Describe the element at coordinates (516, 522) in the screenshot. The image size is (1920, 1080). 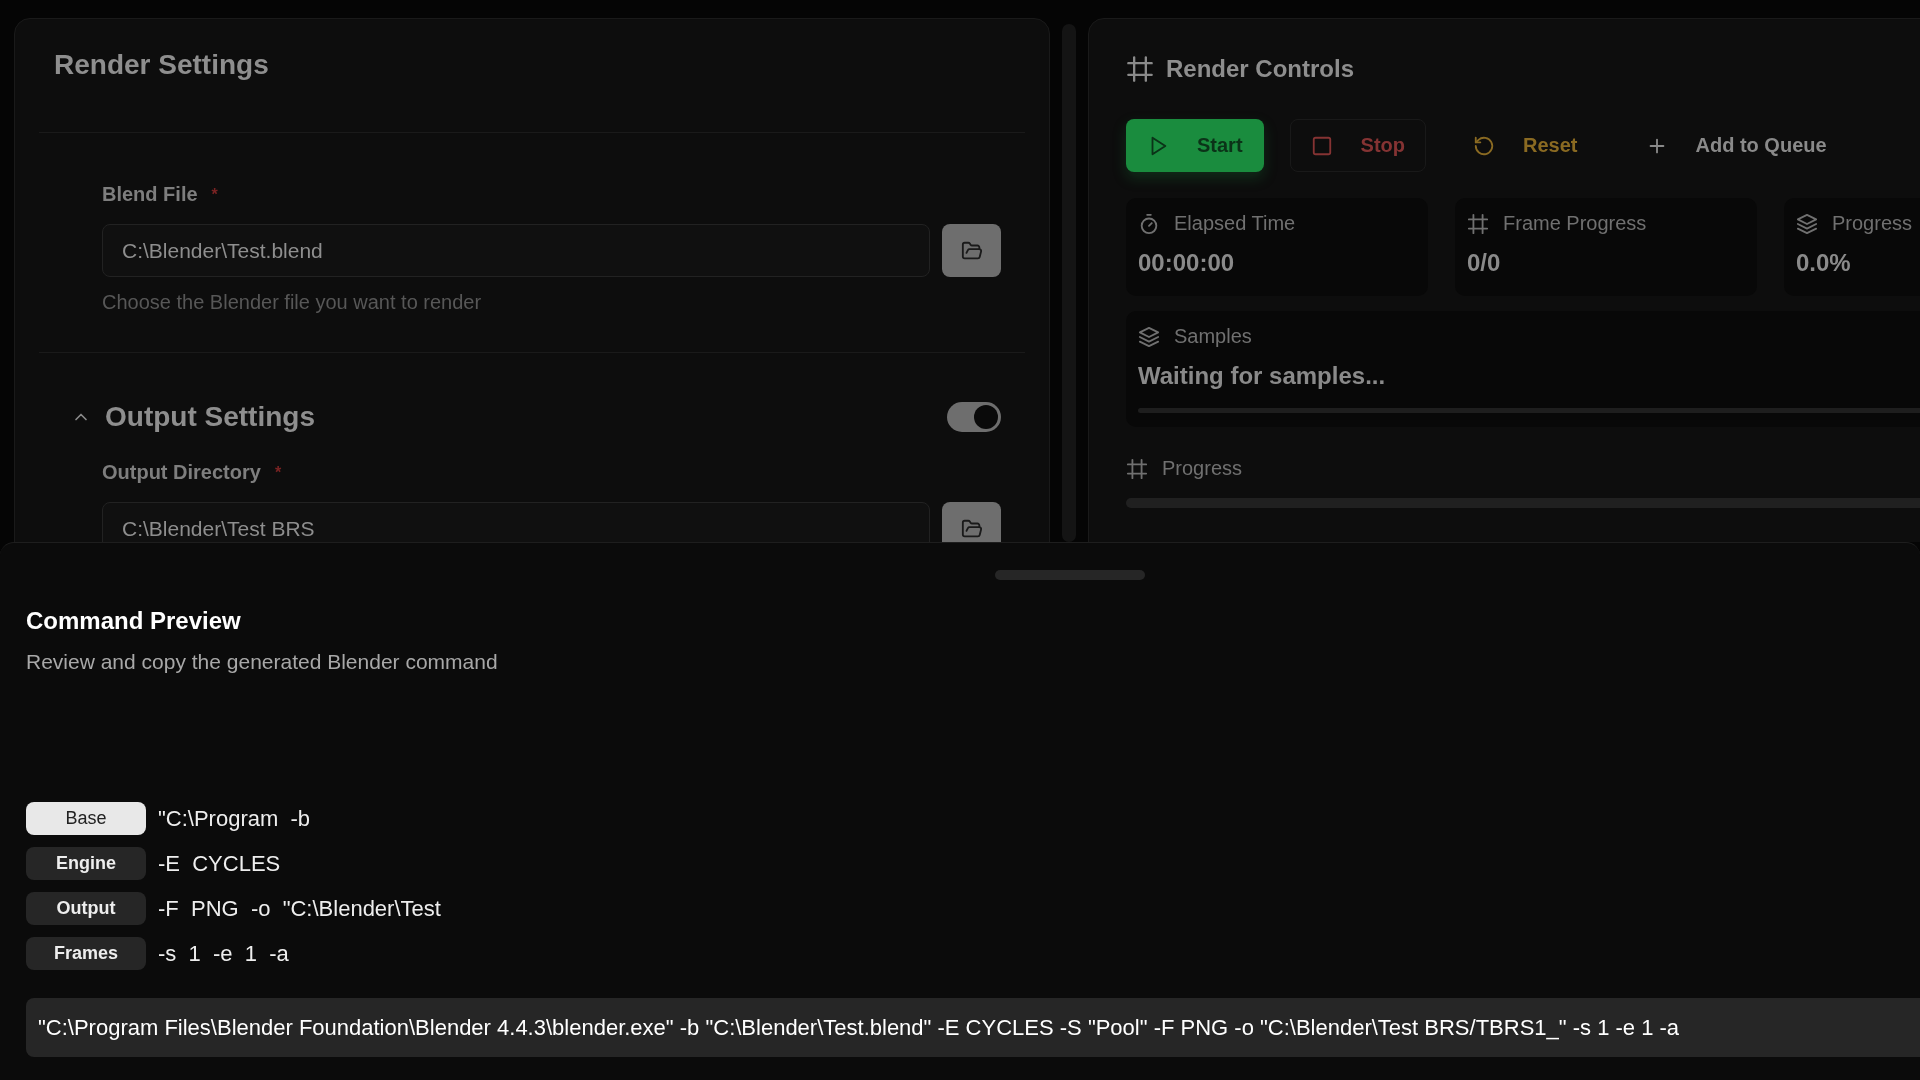
I see `path-field: C:\Blender\Test BRS` at that location.